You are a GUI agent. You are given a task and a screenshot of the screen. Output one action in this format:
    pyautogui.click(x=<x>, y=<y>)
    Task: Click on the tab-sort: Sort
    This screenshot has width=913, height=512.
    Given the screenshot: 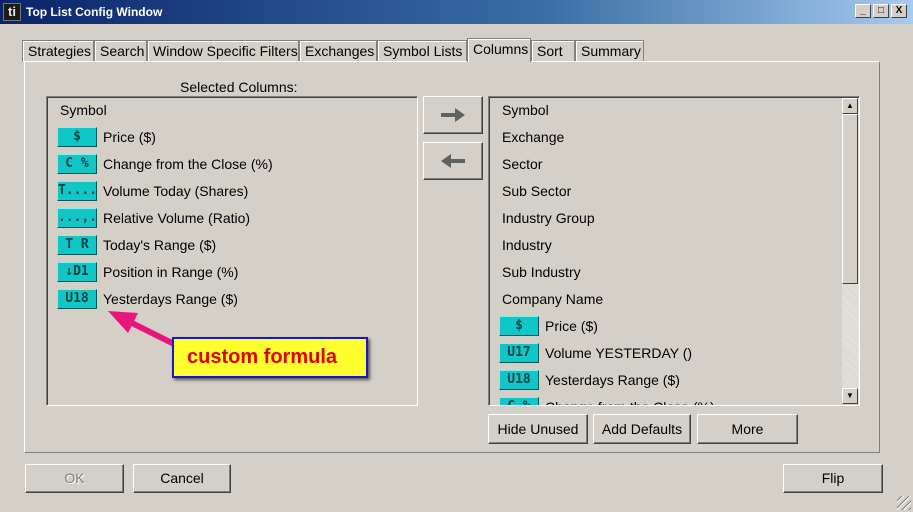 What is the action you would take?
    pyautogui.click(x=553, y=51)
    